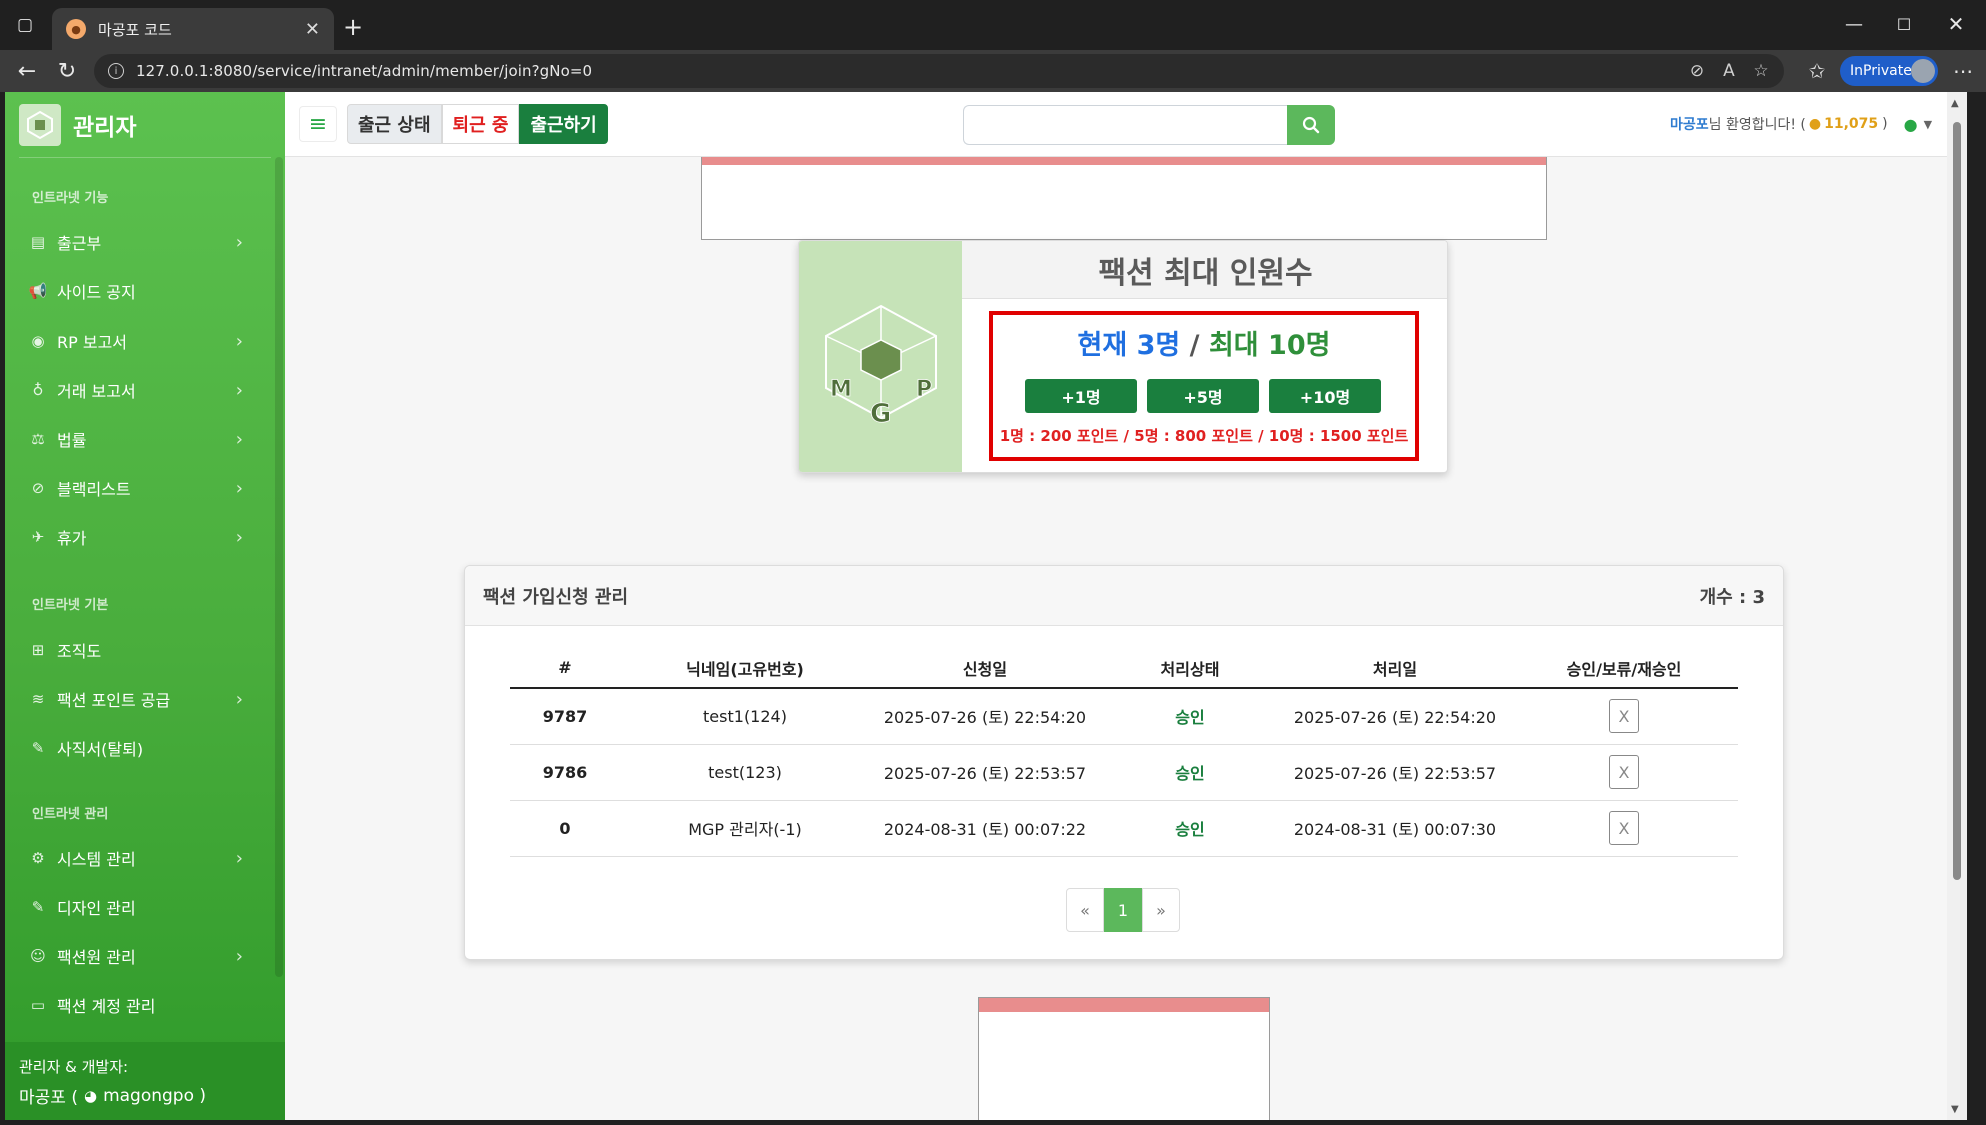  What do you see at coordinates (140, 488) in the screenshot?
I see `sidebar-item-blacklist: ⊘ 블랙리스트 ›` at bounding box center [140, 488].